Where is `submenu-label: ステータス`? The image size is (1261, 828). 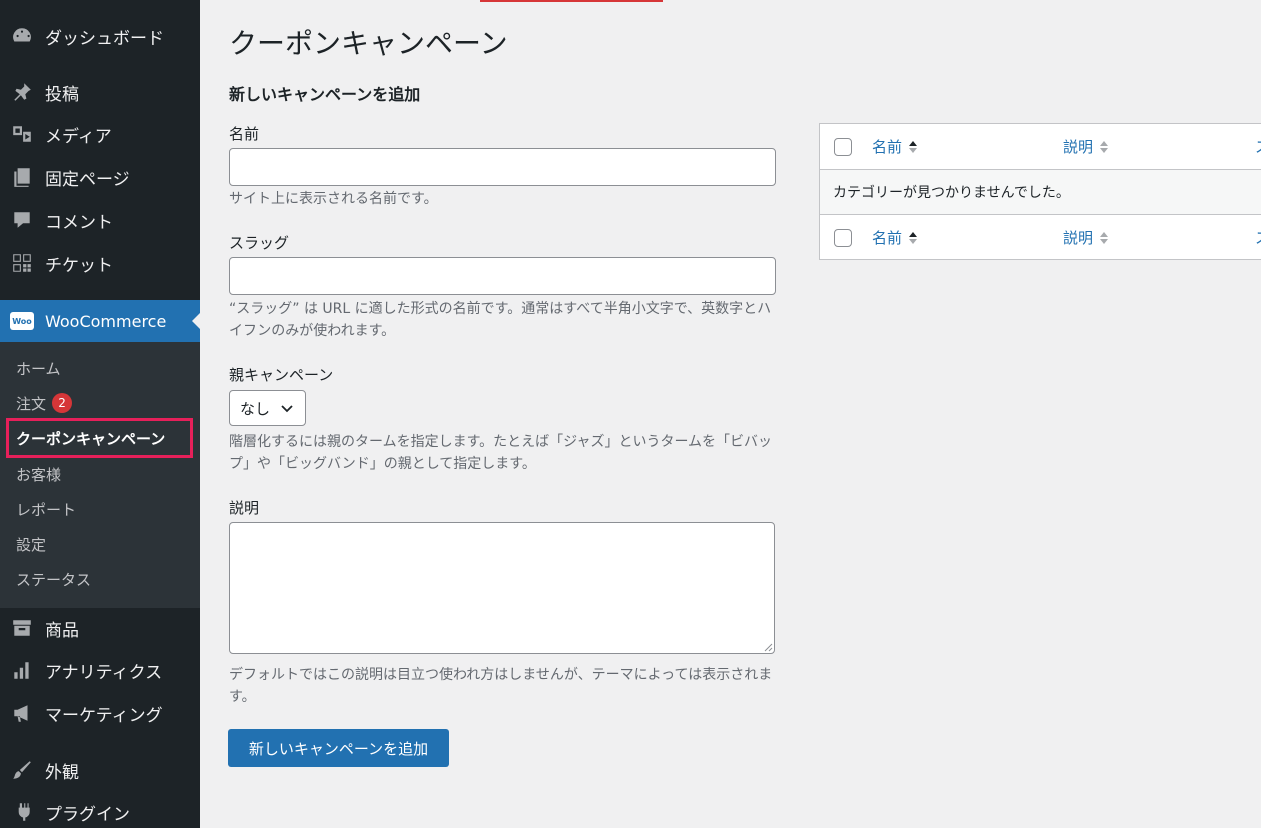
submenu-label: ステータス is located at coordinates (54, 579).